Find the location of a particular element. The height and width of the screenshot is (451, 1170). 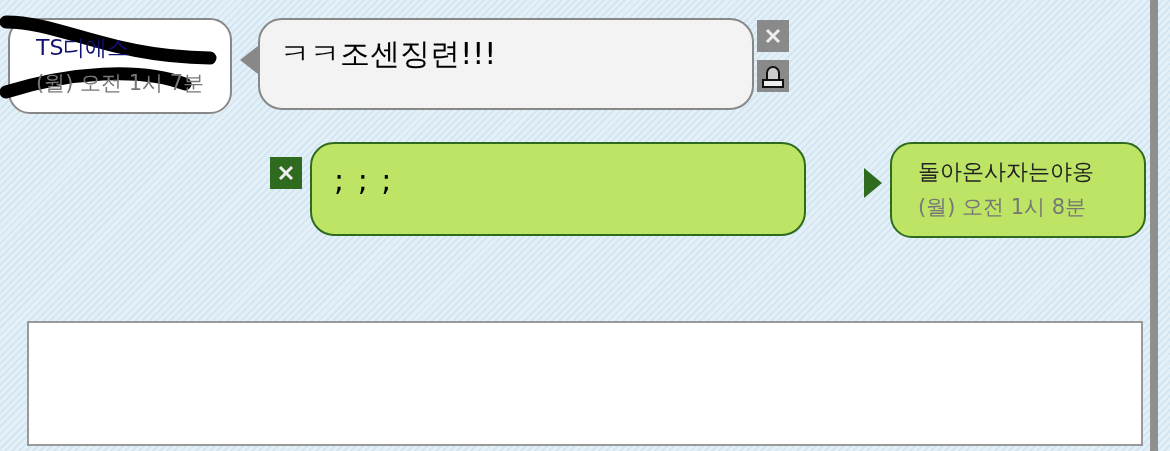

message-bubble: ; ; ; is located at coordinates (558, 189).